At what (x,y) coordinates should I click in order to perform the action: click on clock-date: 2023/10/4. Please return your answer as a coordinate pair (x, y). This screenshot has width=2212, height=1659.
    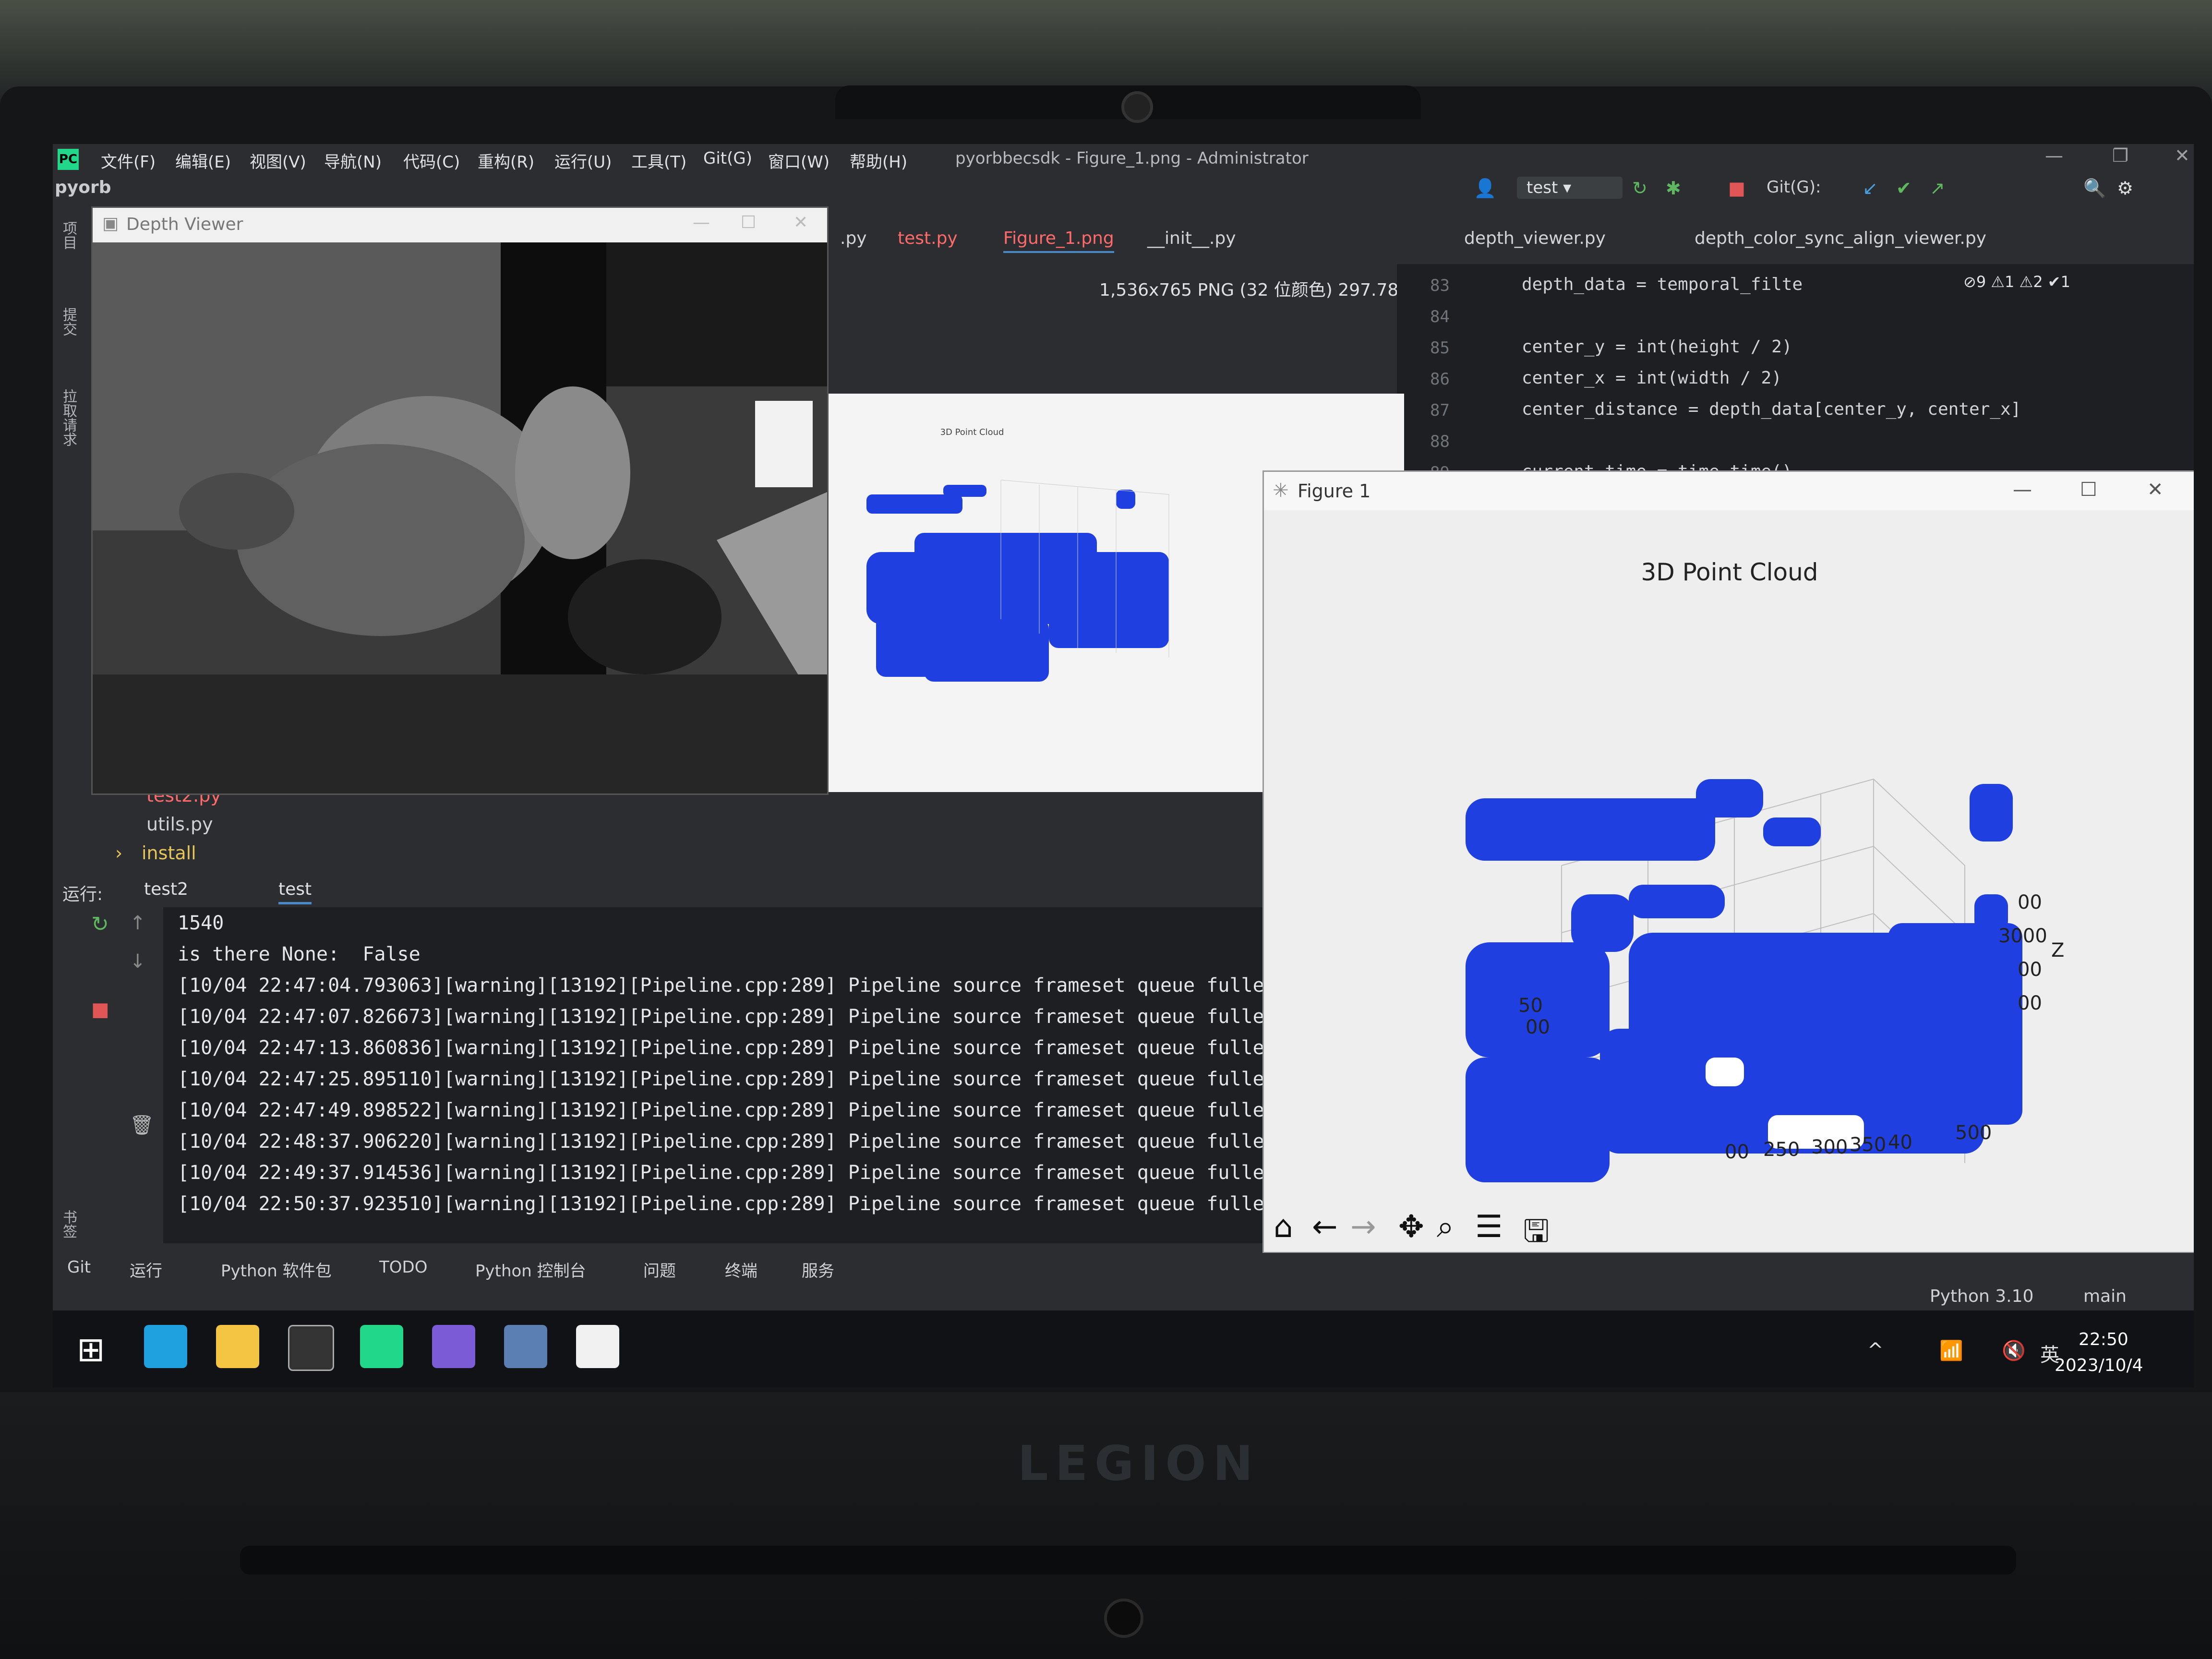
    Looking at the image, I should click on (2099, 1365).